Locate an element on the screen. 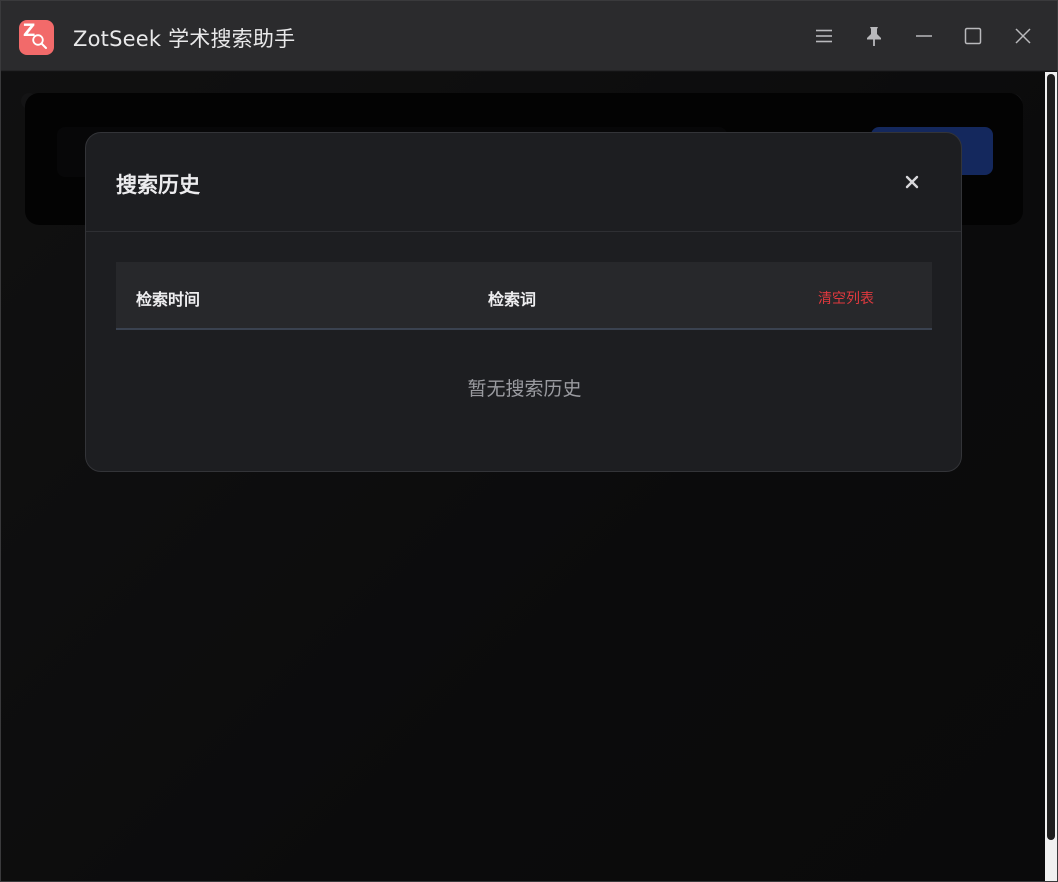 This screenshot has width=1058, height=882. dialog-header: 搜索历史 is located at coordinates (523, 182).